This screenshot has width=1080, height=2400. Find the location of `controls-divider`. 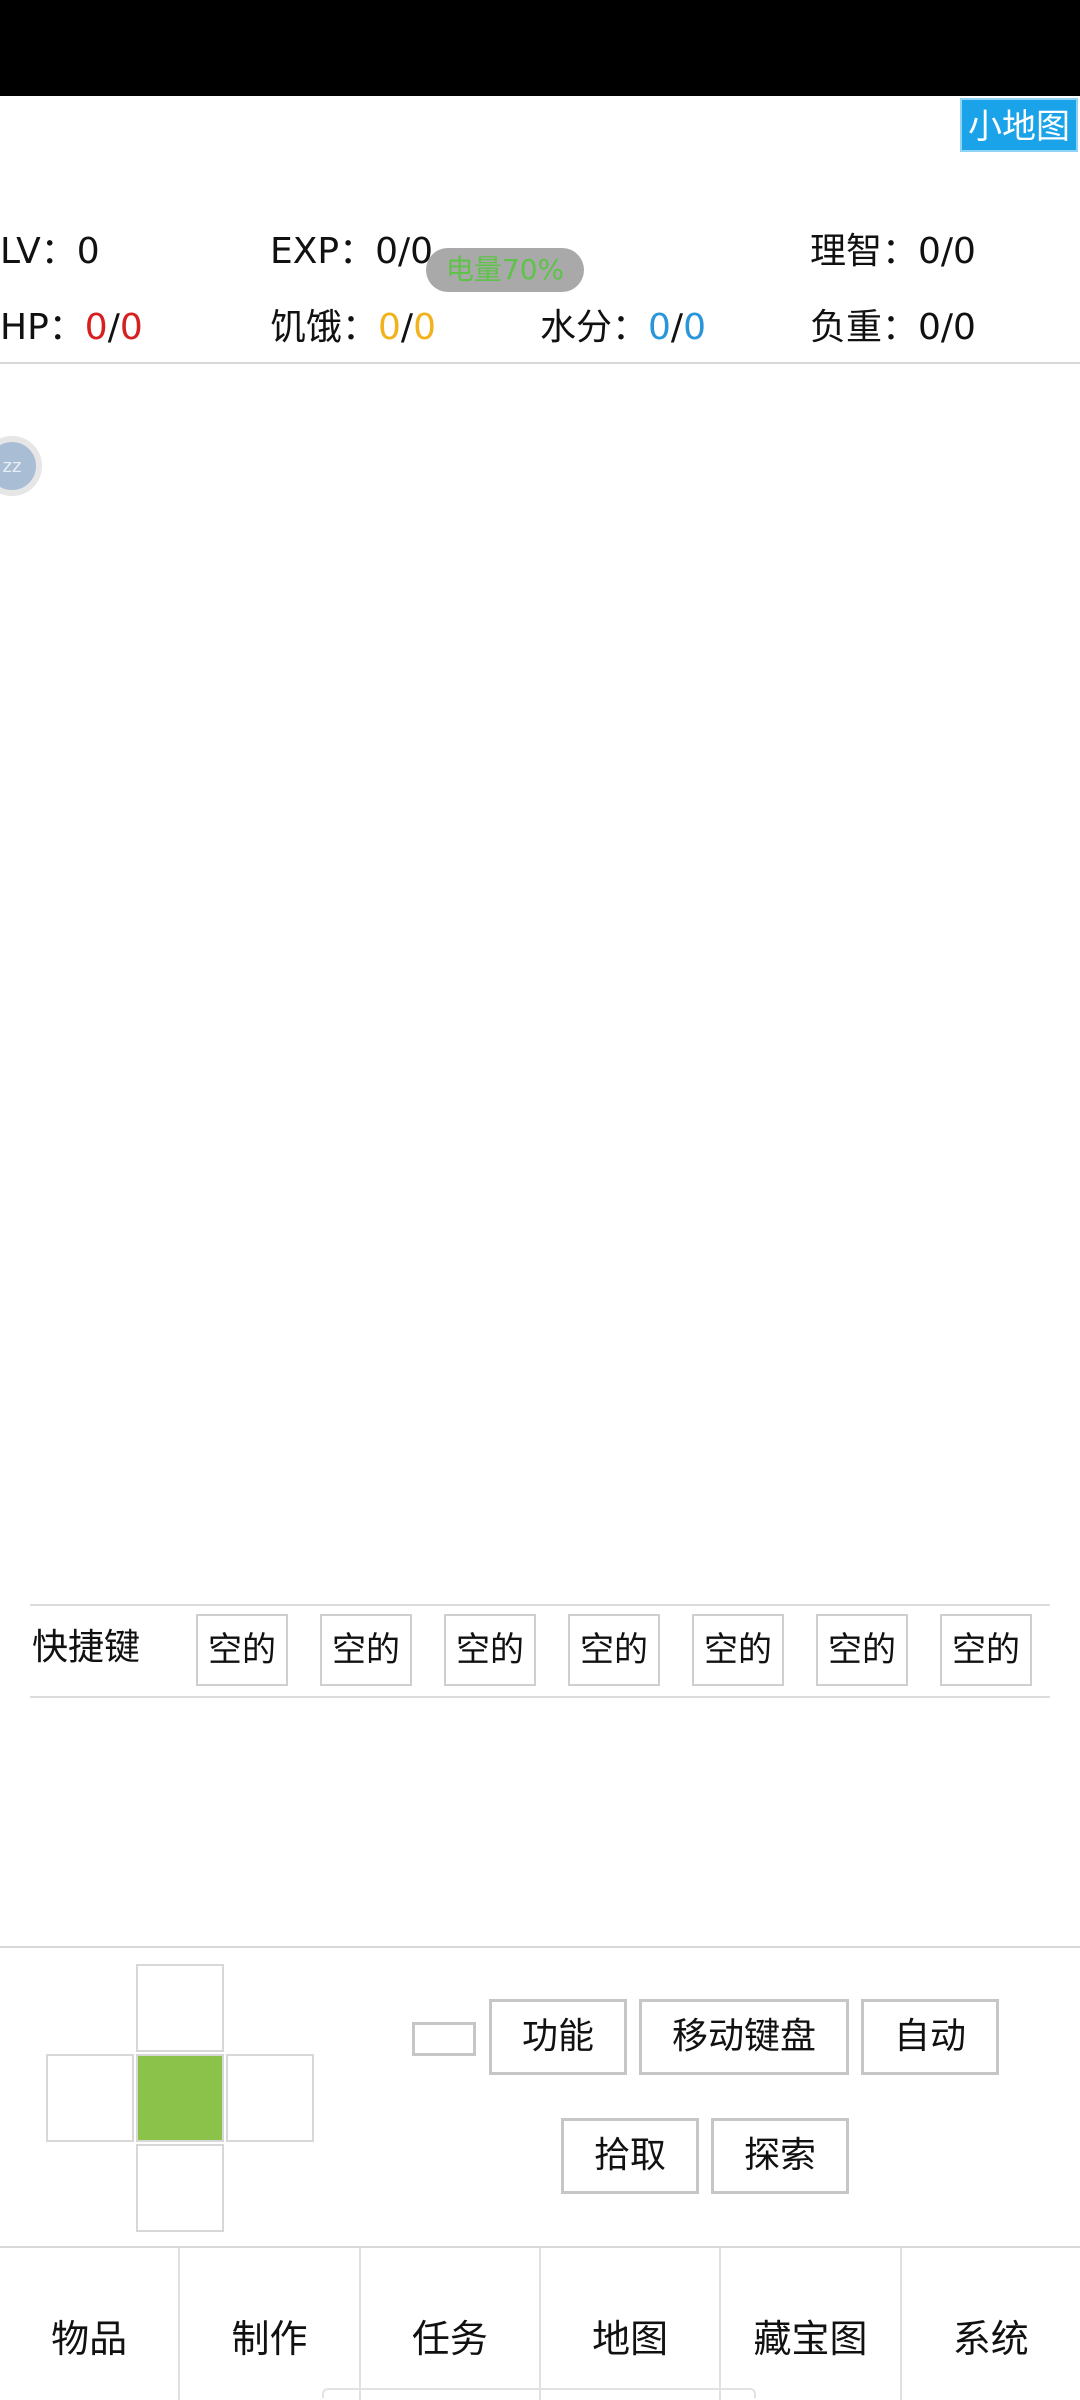

controls-divider is located at coordinates (540, 1947).